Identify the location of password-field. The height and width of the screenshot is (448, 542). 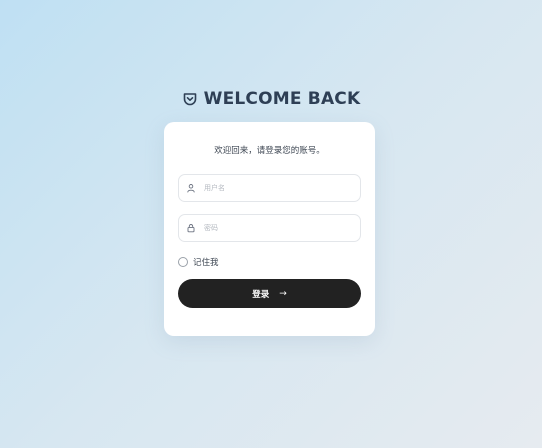
(269, 228).